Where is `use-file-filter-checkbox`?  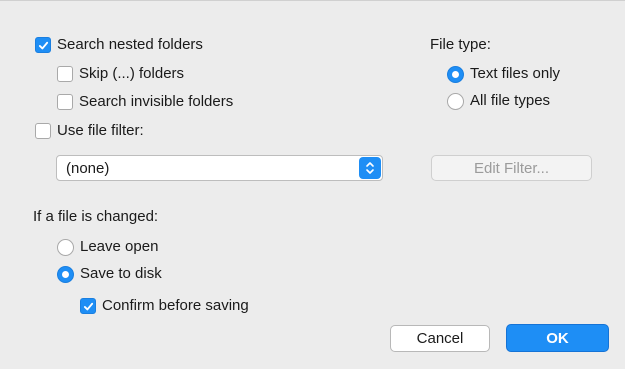 use-file-filter-checkbox is located at coordinates (43, 131).